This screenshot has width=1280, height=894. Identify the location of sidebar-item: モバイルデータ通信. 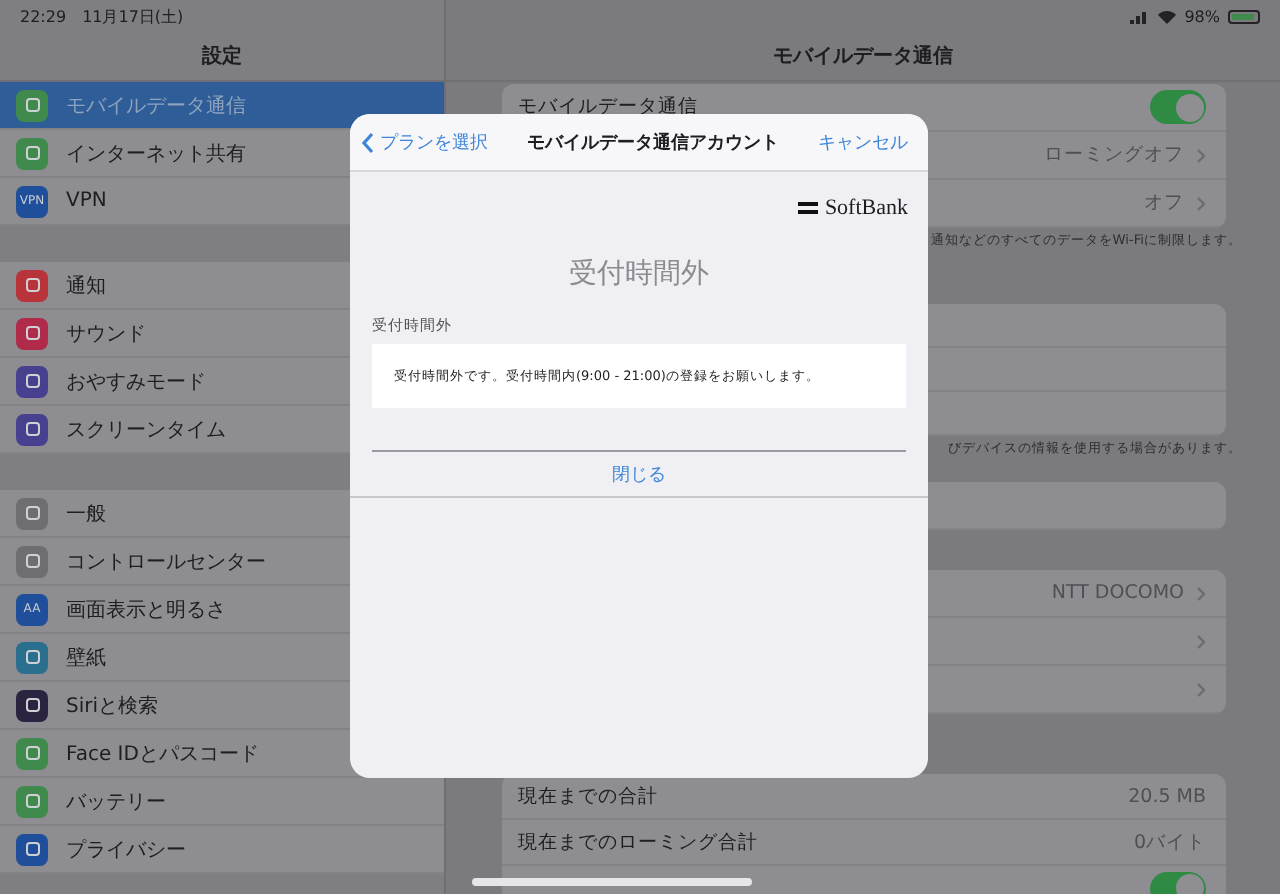
(222, 106).